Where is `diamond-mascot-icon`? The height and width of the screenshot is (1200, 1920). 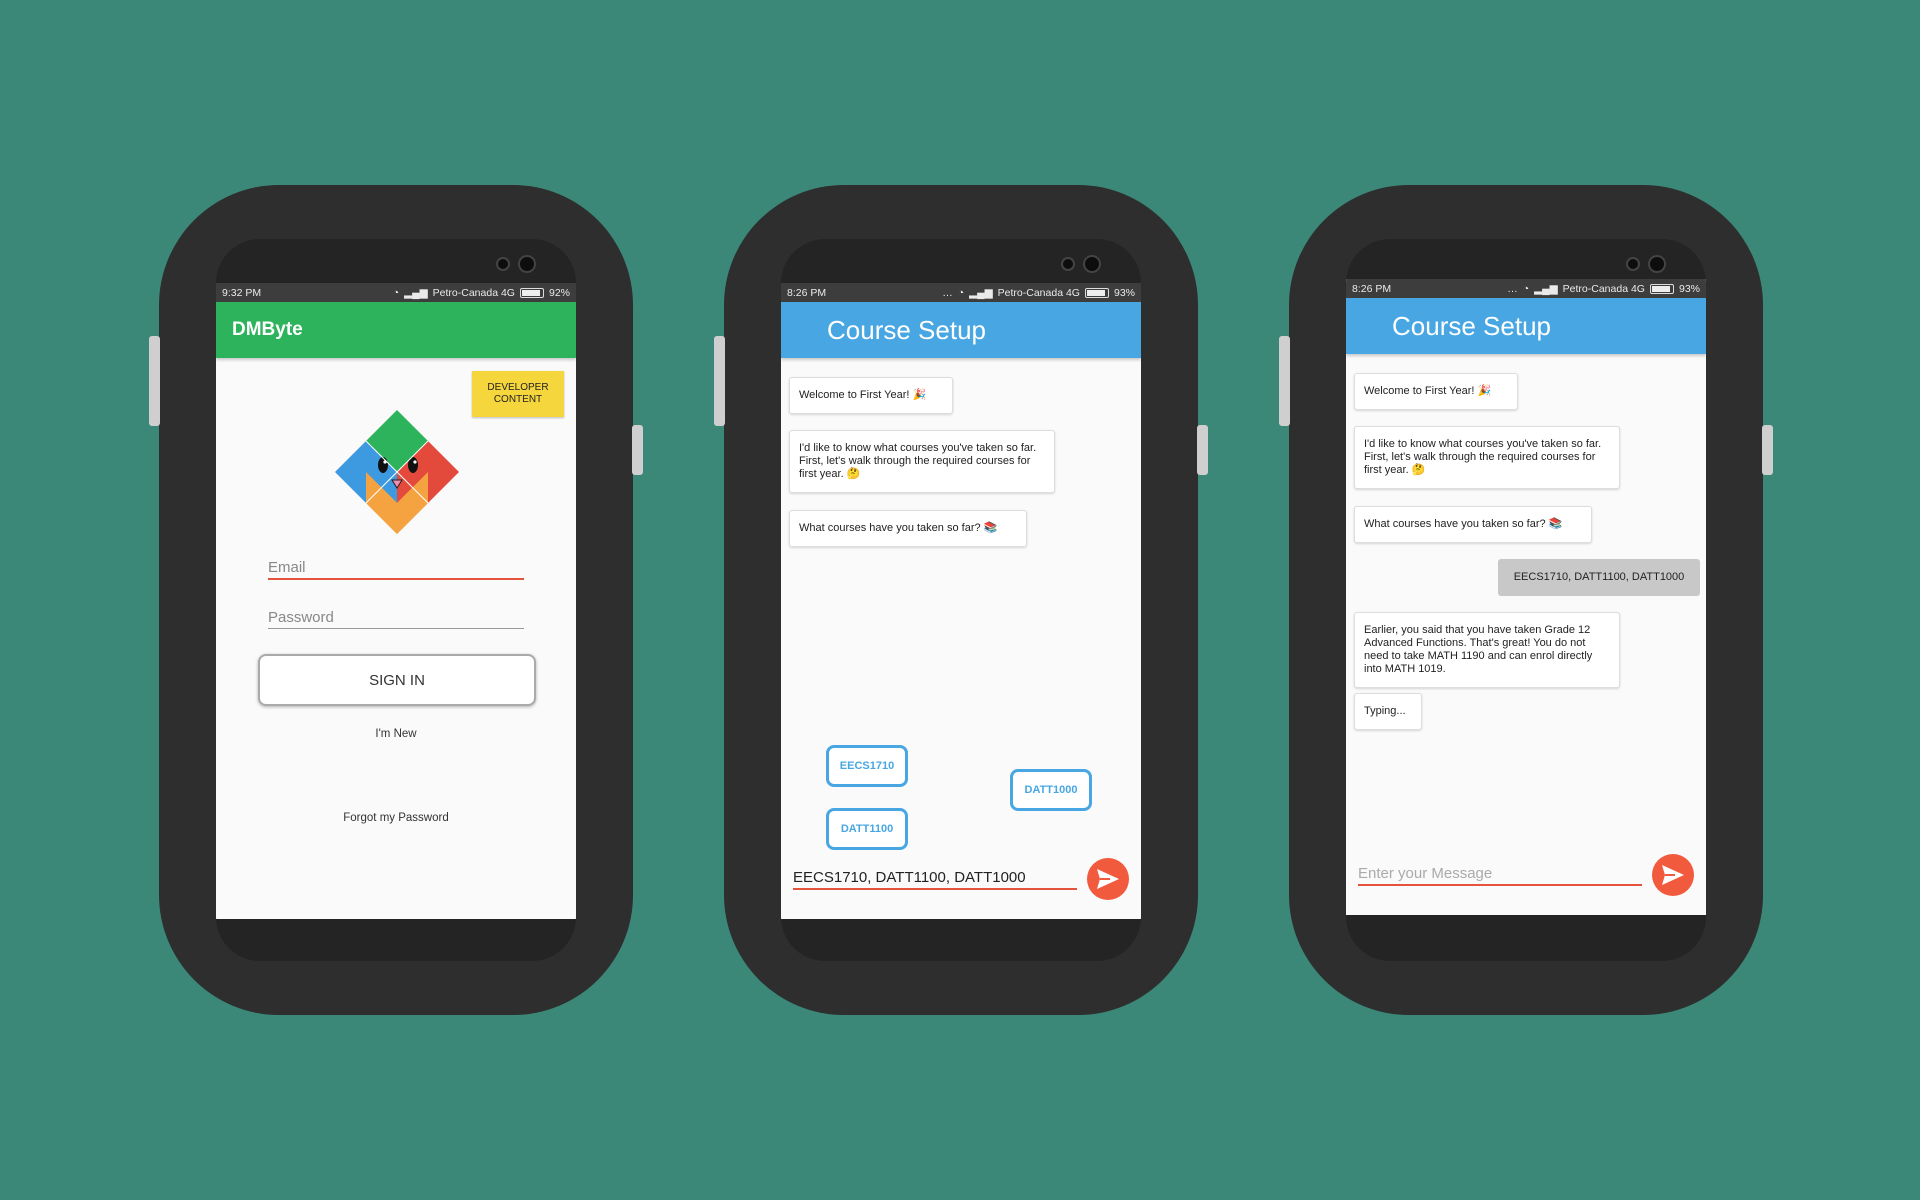
diamond-mascot-icon is located at coordinates (397, 472).